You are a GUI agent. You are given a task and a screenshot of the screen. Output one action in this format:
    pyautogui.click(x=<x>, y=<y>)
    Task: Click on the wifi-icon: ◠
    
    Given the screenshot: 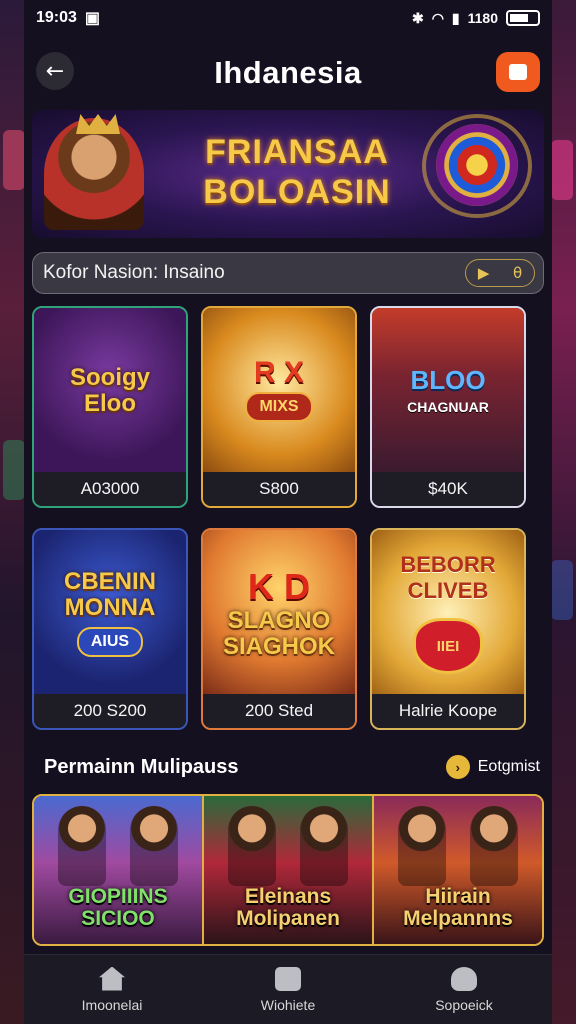 What is the action you would take?
    pyautogui.click(x=437, y=17)
    